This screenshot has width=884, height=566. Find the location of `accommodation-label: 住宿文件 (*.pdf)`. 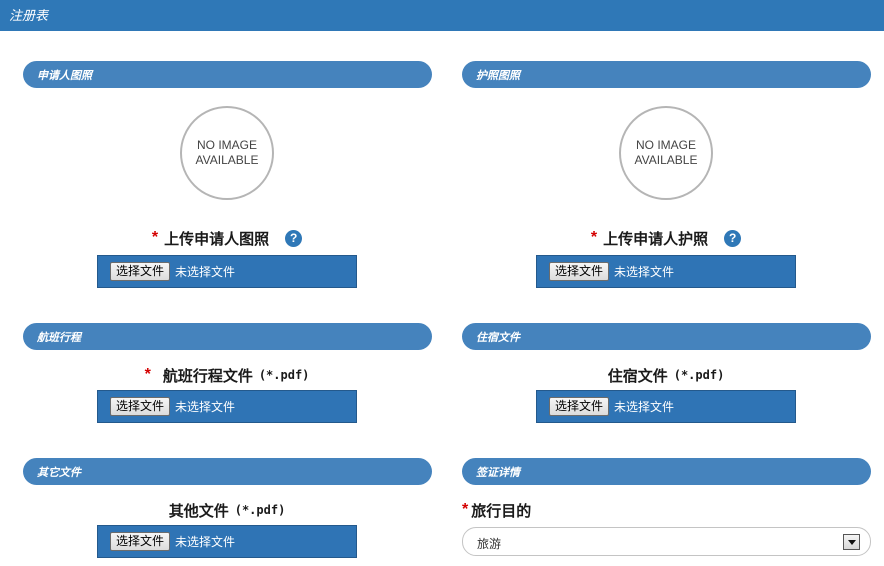

accommodation-label: 住宿文件 (*.pdf) is located at coordinates (666, 375).